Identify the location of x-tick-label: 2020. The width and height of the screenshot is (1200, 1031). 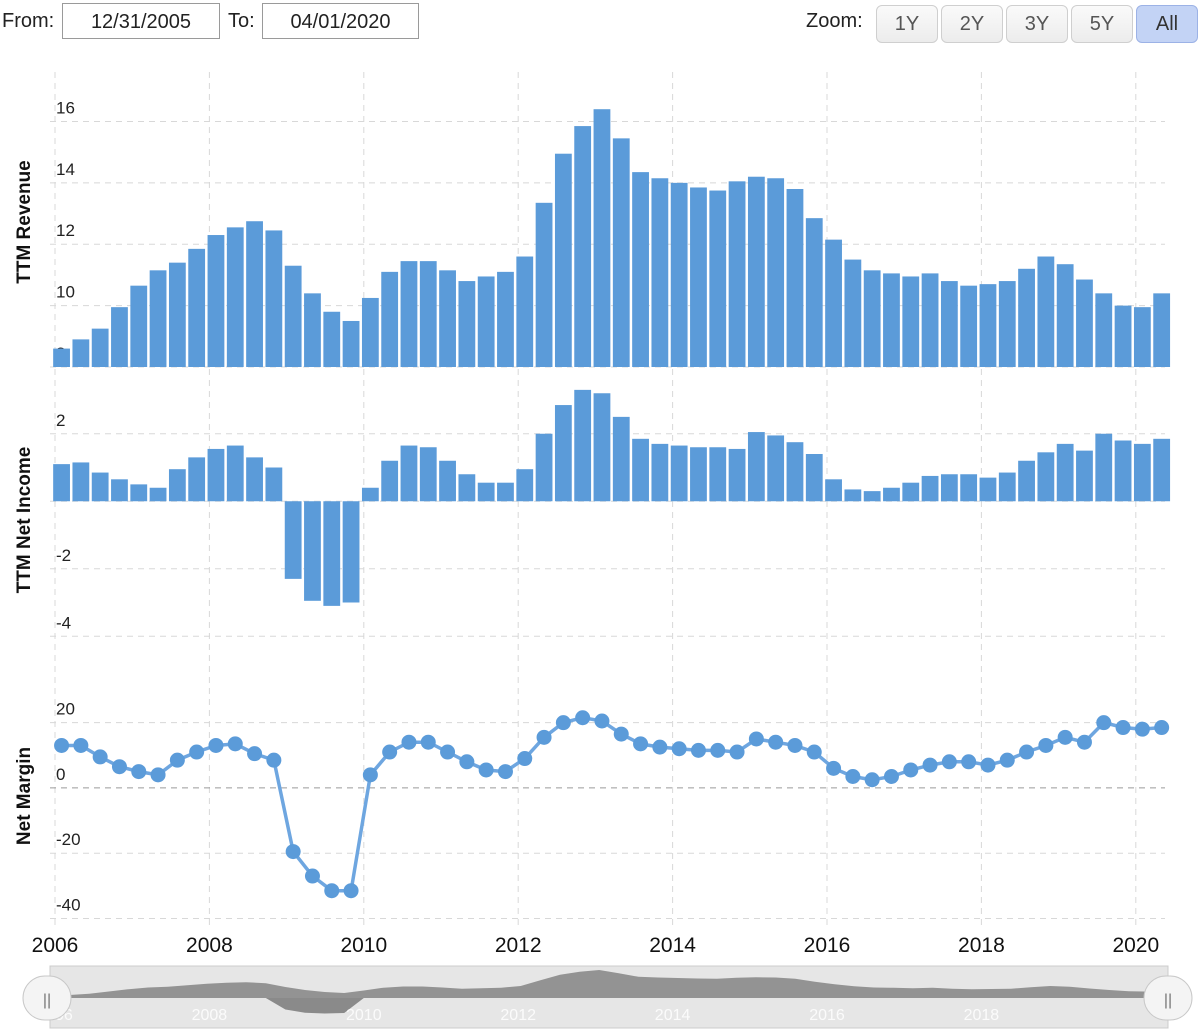
(1135, 945).